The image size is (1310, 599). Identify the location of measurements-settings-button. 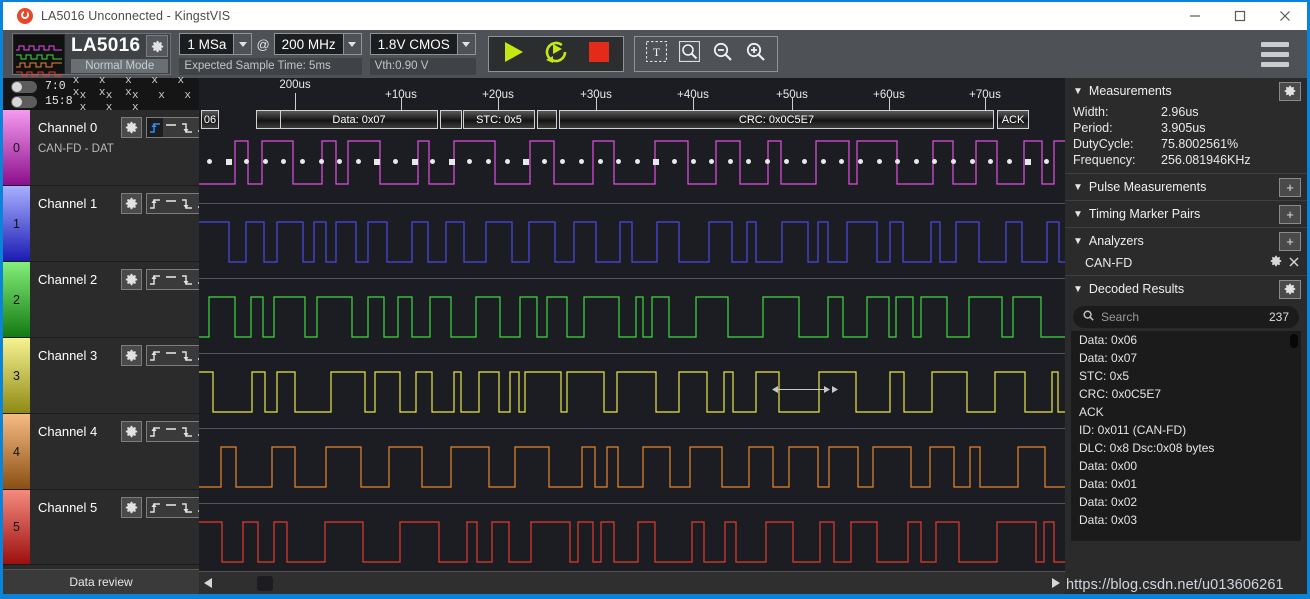
(1290, 91).